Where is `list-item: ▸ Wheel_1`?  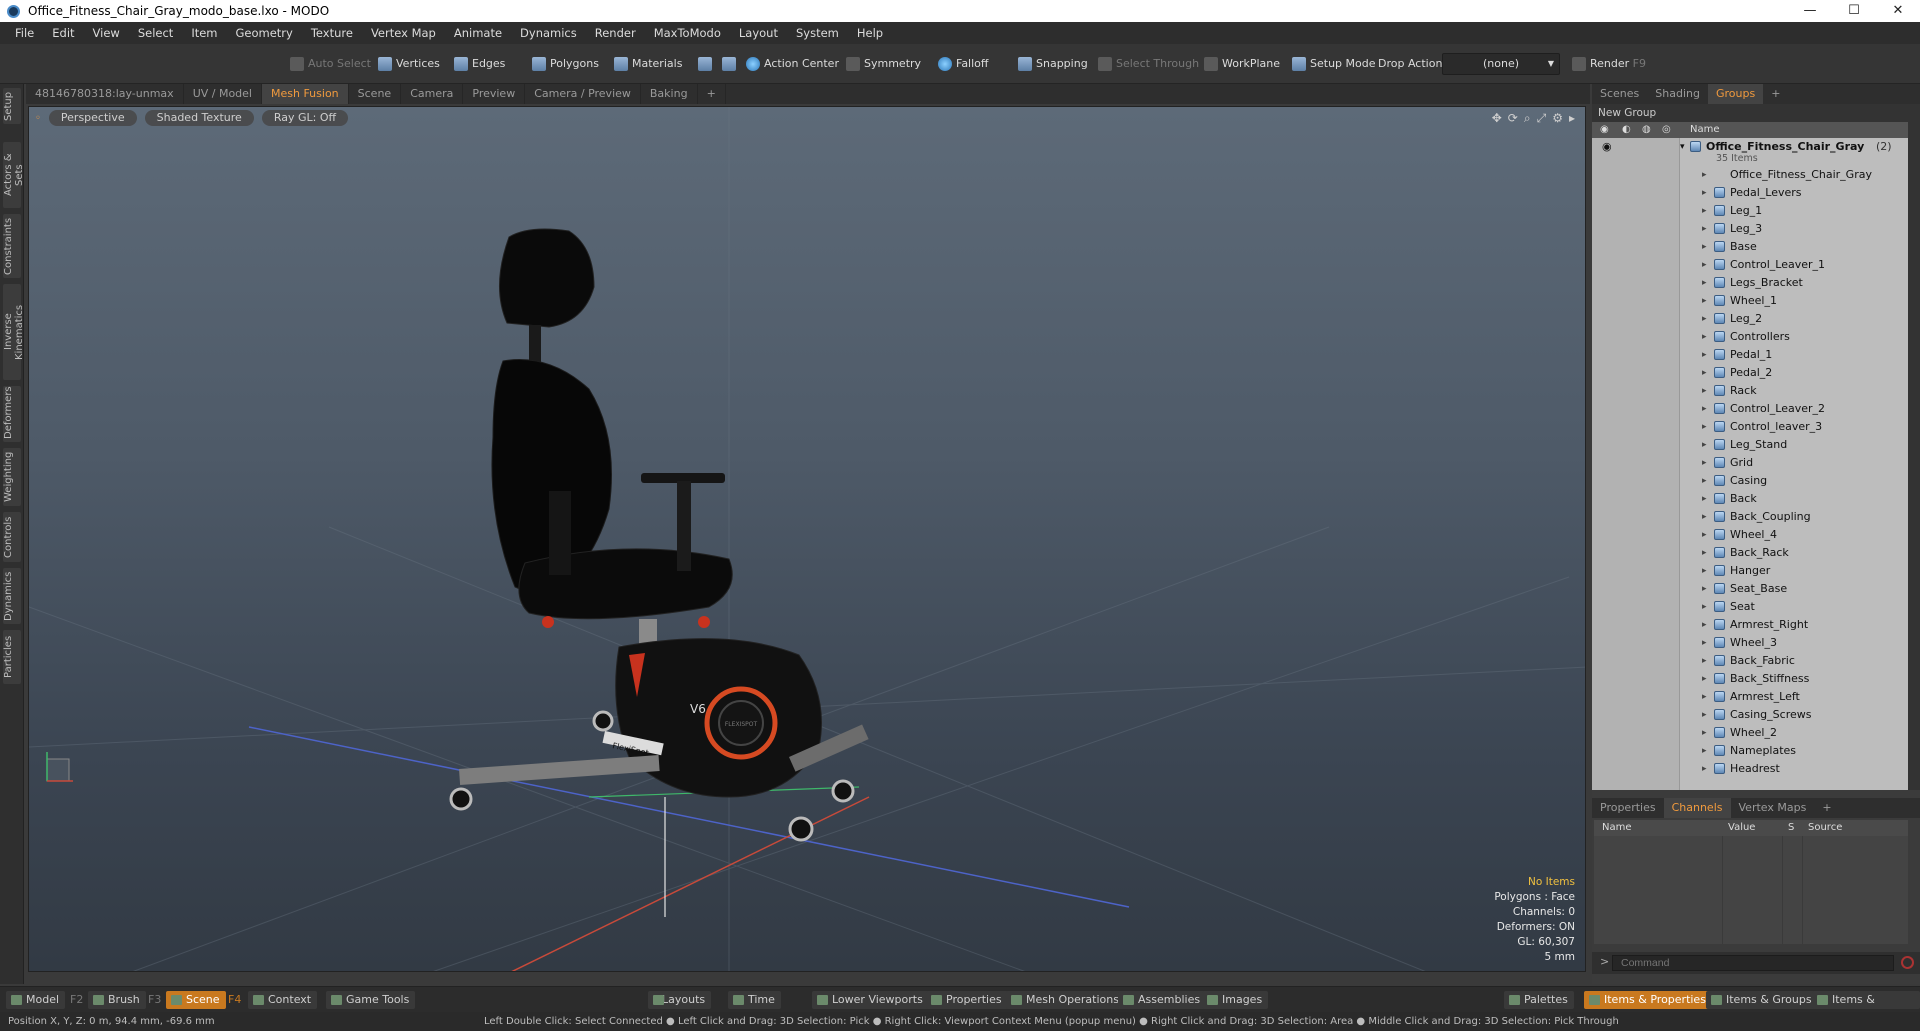
list-item: ▸ Wheel_1 is located at coordinates (1750, 301).